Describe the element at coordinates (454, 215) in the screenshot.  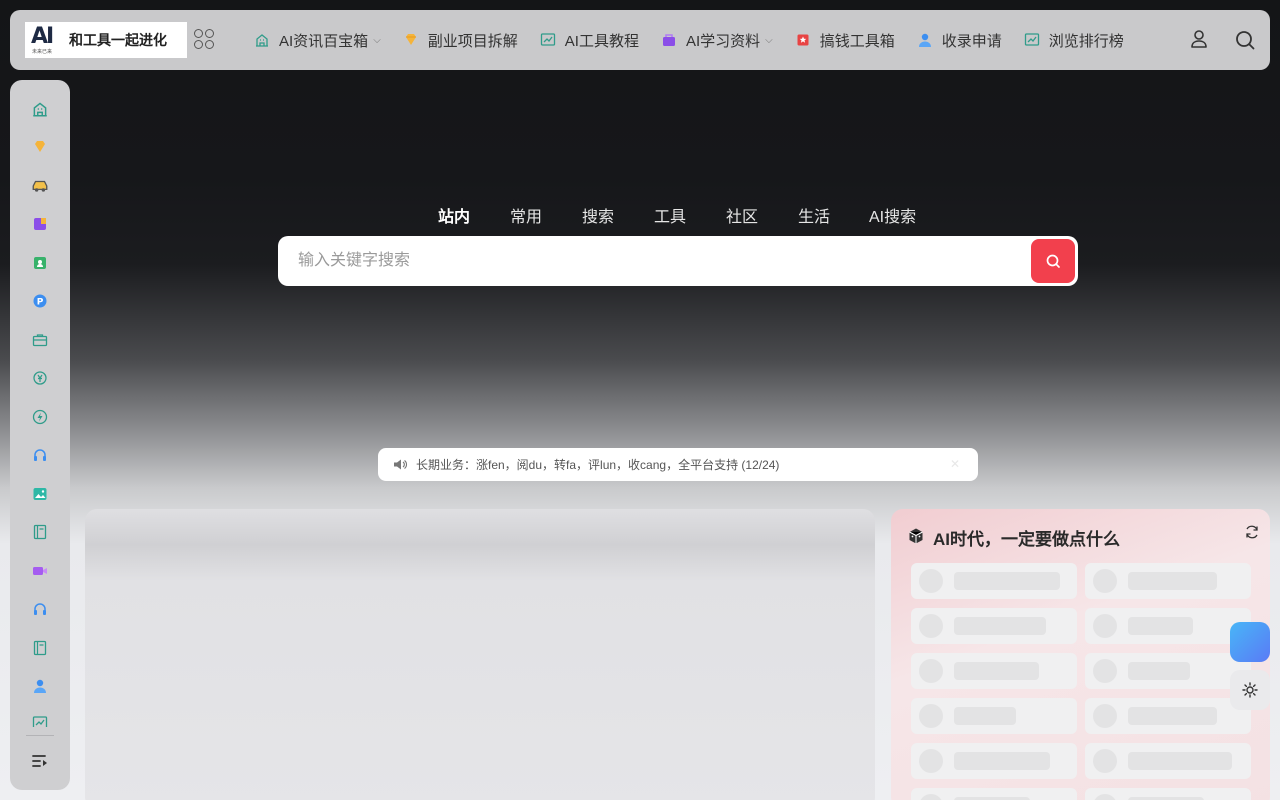
I see `tab-site: 站内` at that location.